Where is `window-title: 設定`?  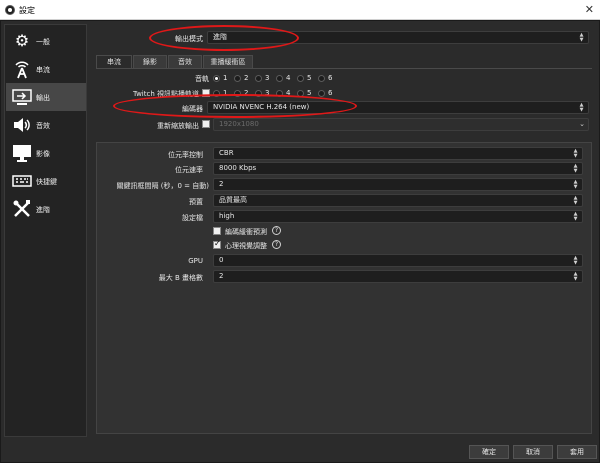 window-title: 設定 is located at coordinates (27, 10).